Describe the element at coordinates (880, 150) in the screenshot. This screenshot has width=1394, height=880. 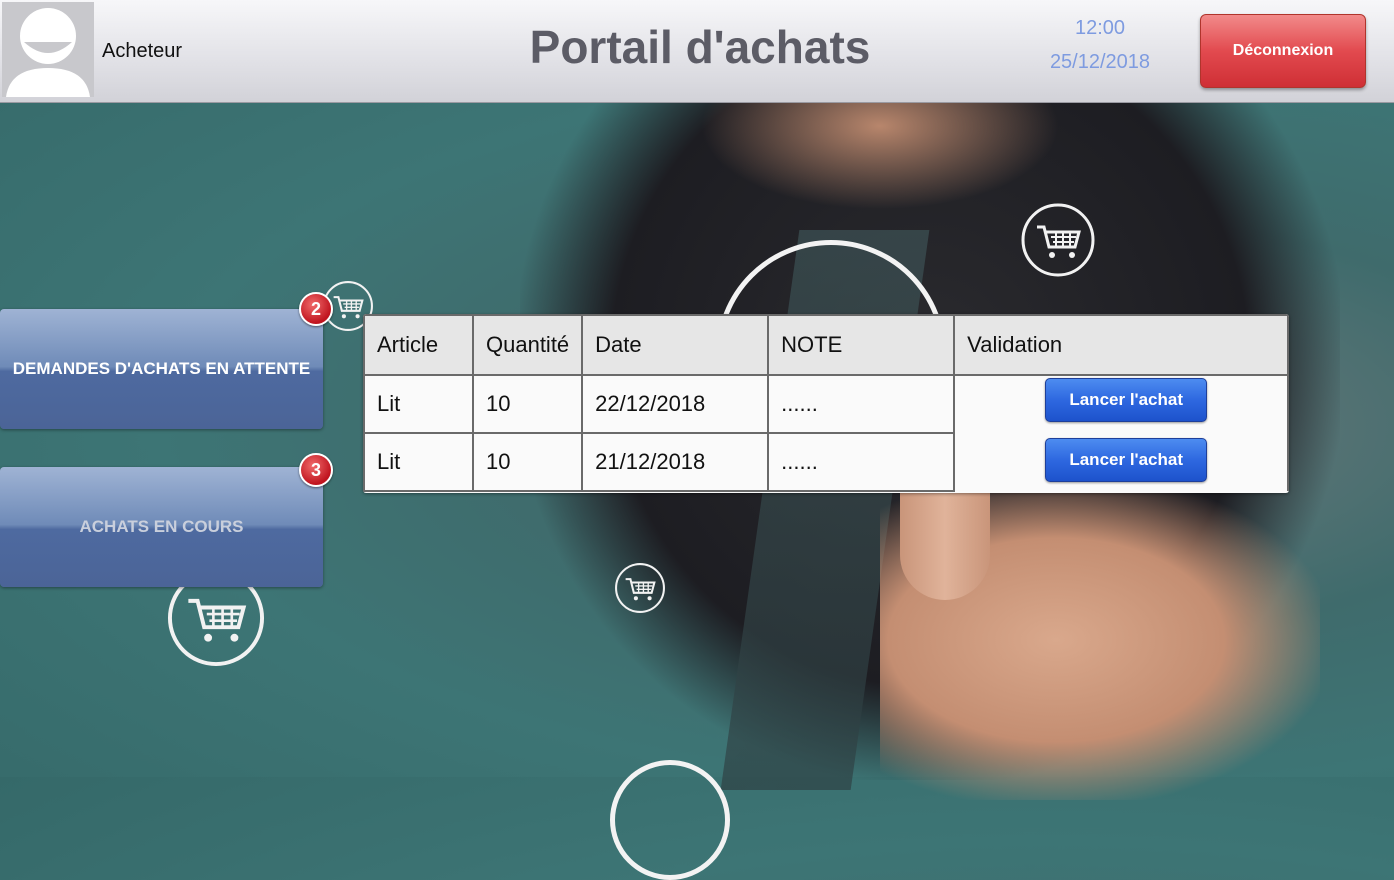
I see `background-face` at that location.